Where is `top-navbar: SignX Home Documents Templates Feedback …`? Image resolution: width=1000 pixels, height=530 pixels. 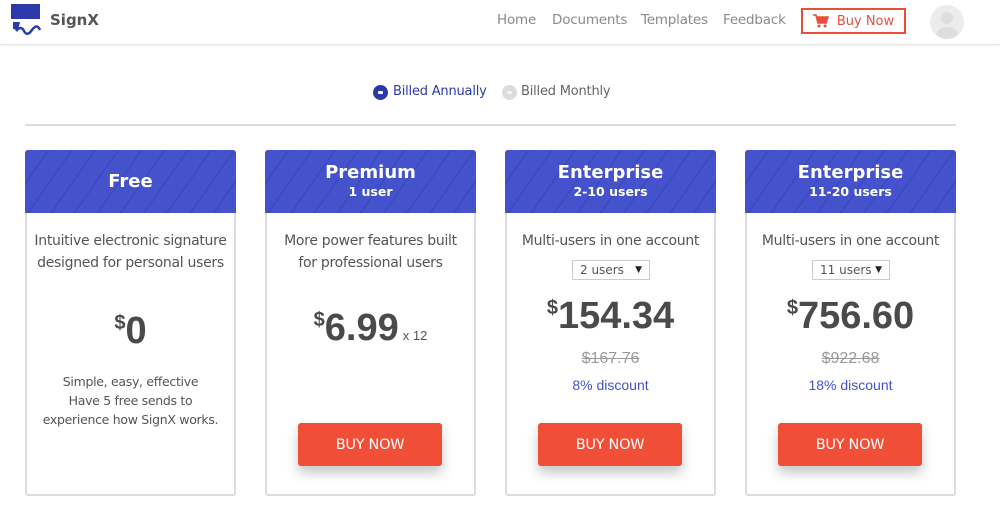 top-navbar: SignX Home Documents Templates Feedback … is located at coordinates (500, 22).